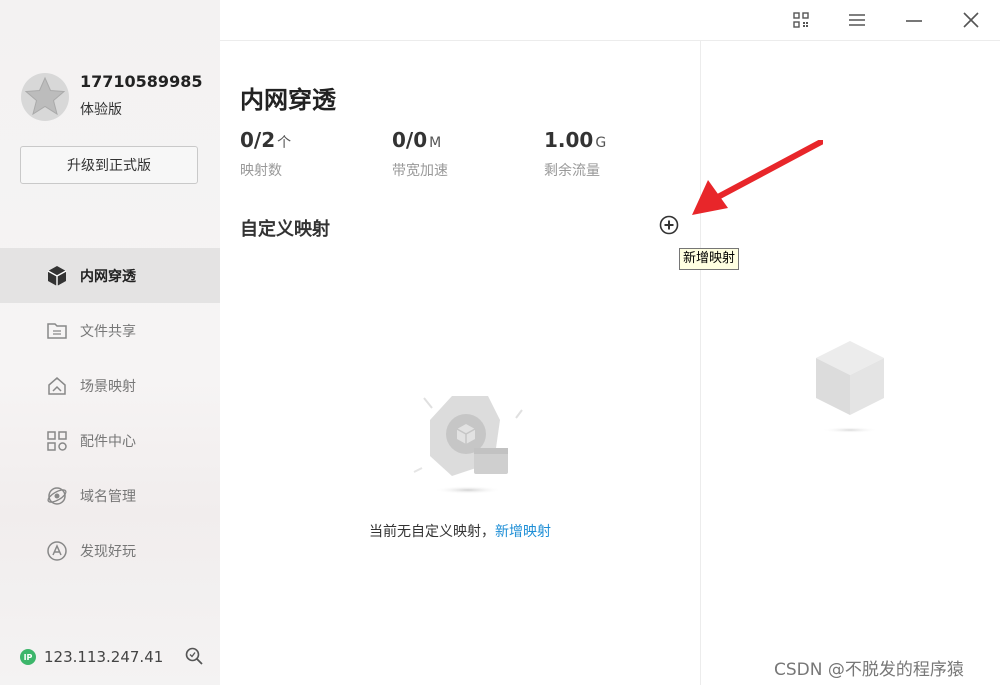 Image resolution: width=1000 pixels, height=685 pixels. What do you see at coordinates (194, 656) in the screenshot?
I see `ip-search-icon` at bounding box center [194, 656].